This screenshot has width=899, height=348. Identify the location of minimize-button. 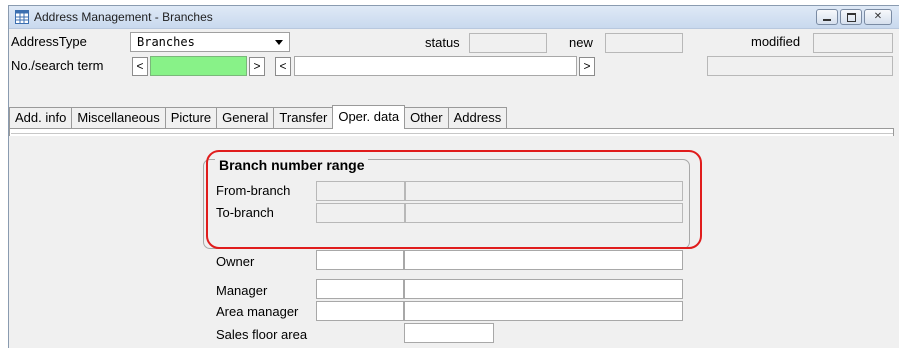
(827, 17).